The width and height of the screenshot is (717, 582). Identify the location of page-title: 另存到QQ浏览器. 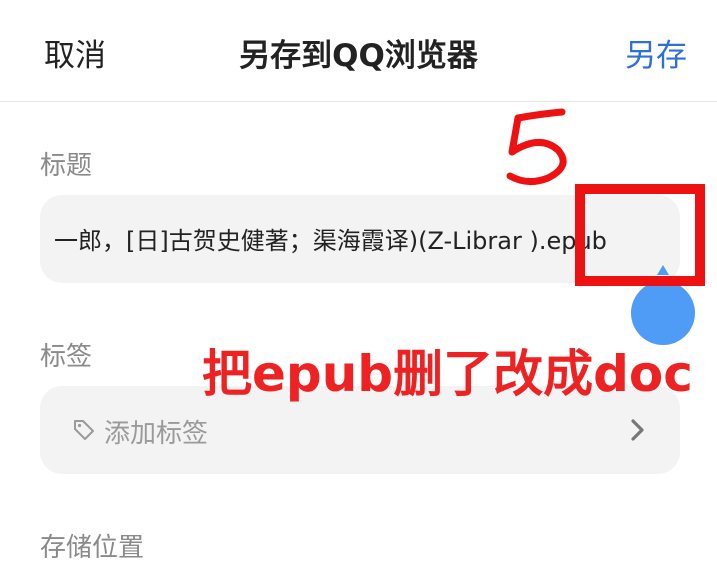
(358, 56).